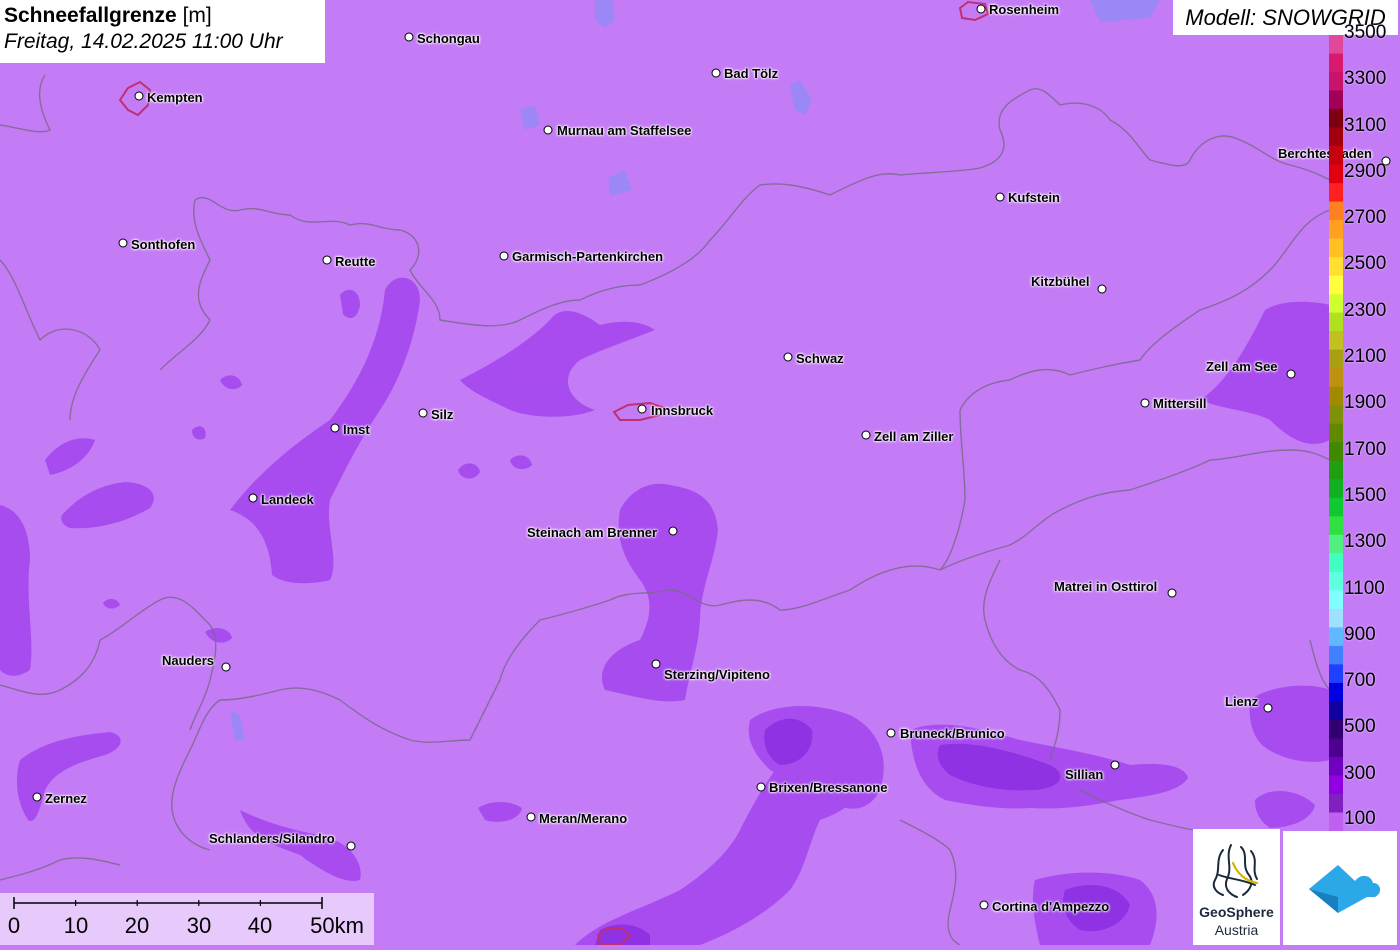  I want to click on scale-label: 20, so click(137, 925).